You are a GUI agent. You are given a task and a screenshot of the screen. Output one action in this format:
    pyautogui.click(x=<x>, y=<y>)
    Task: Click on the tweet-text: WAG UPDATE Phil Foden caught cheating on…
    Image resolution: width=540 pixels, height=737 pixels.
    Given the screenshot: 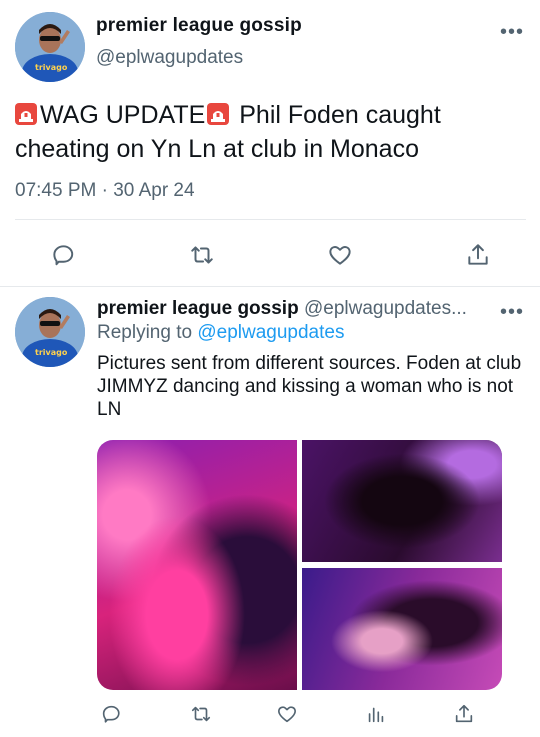 What is the action you would take?
    pyautogui.click(x=270, y=132)
    